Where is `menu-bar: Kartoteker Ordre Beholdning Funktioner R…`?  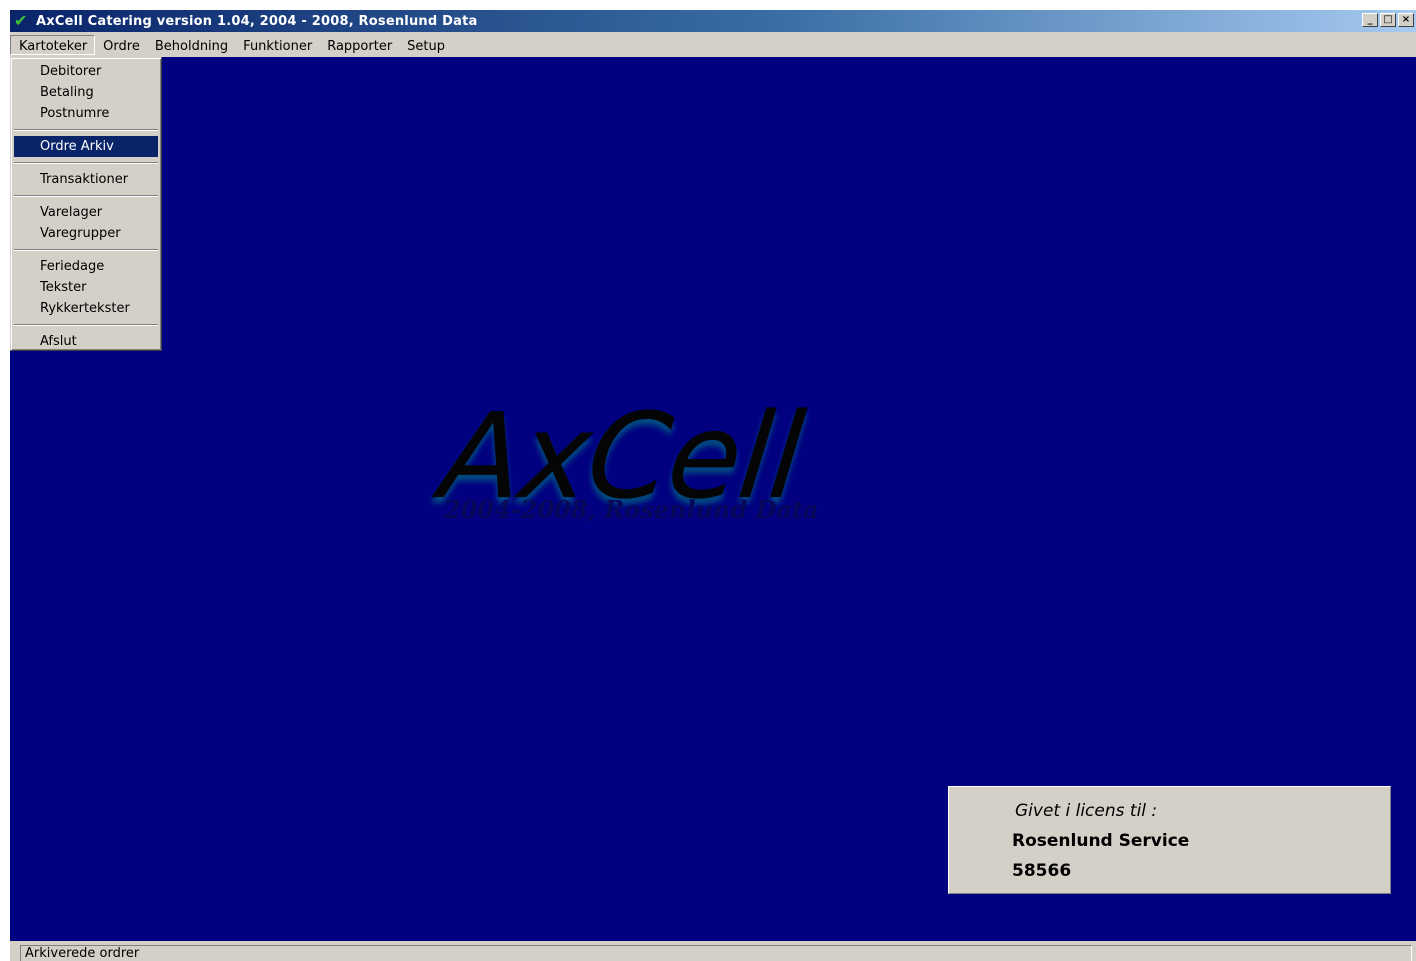 menu-bar: Kartoteker Ordre Beholdning Funktioner R… is located at coordinates (713, 45).